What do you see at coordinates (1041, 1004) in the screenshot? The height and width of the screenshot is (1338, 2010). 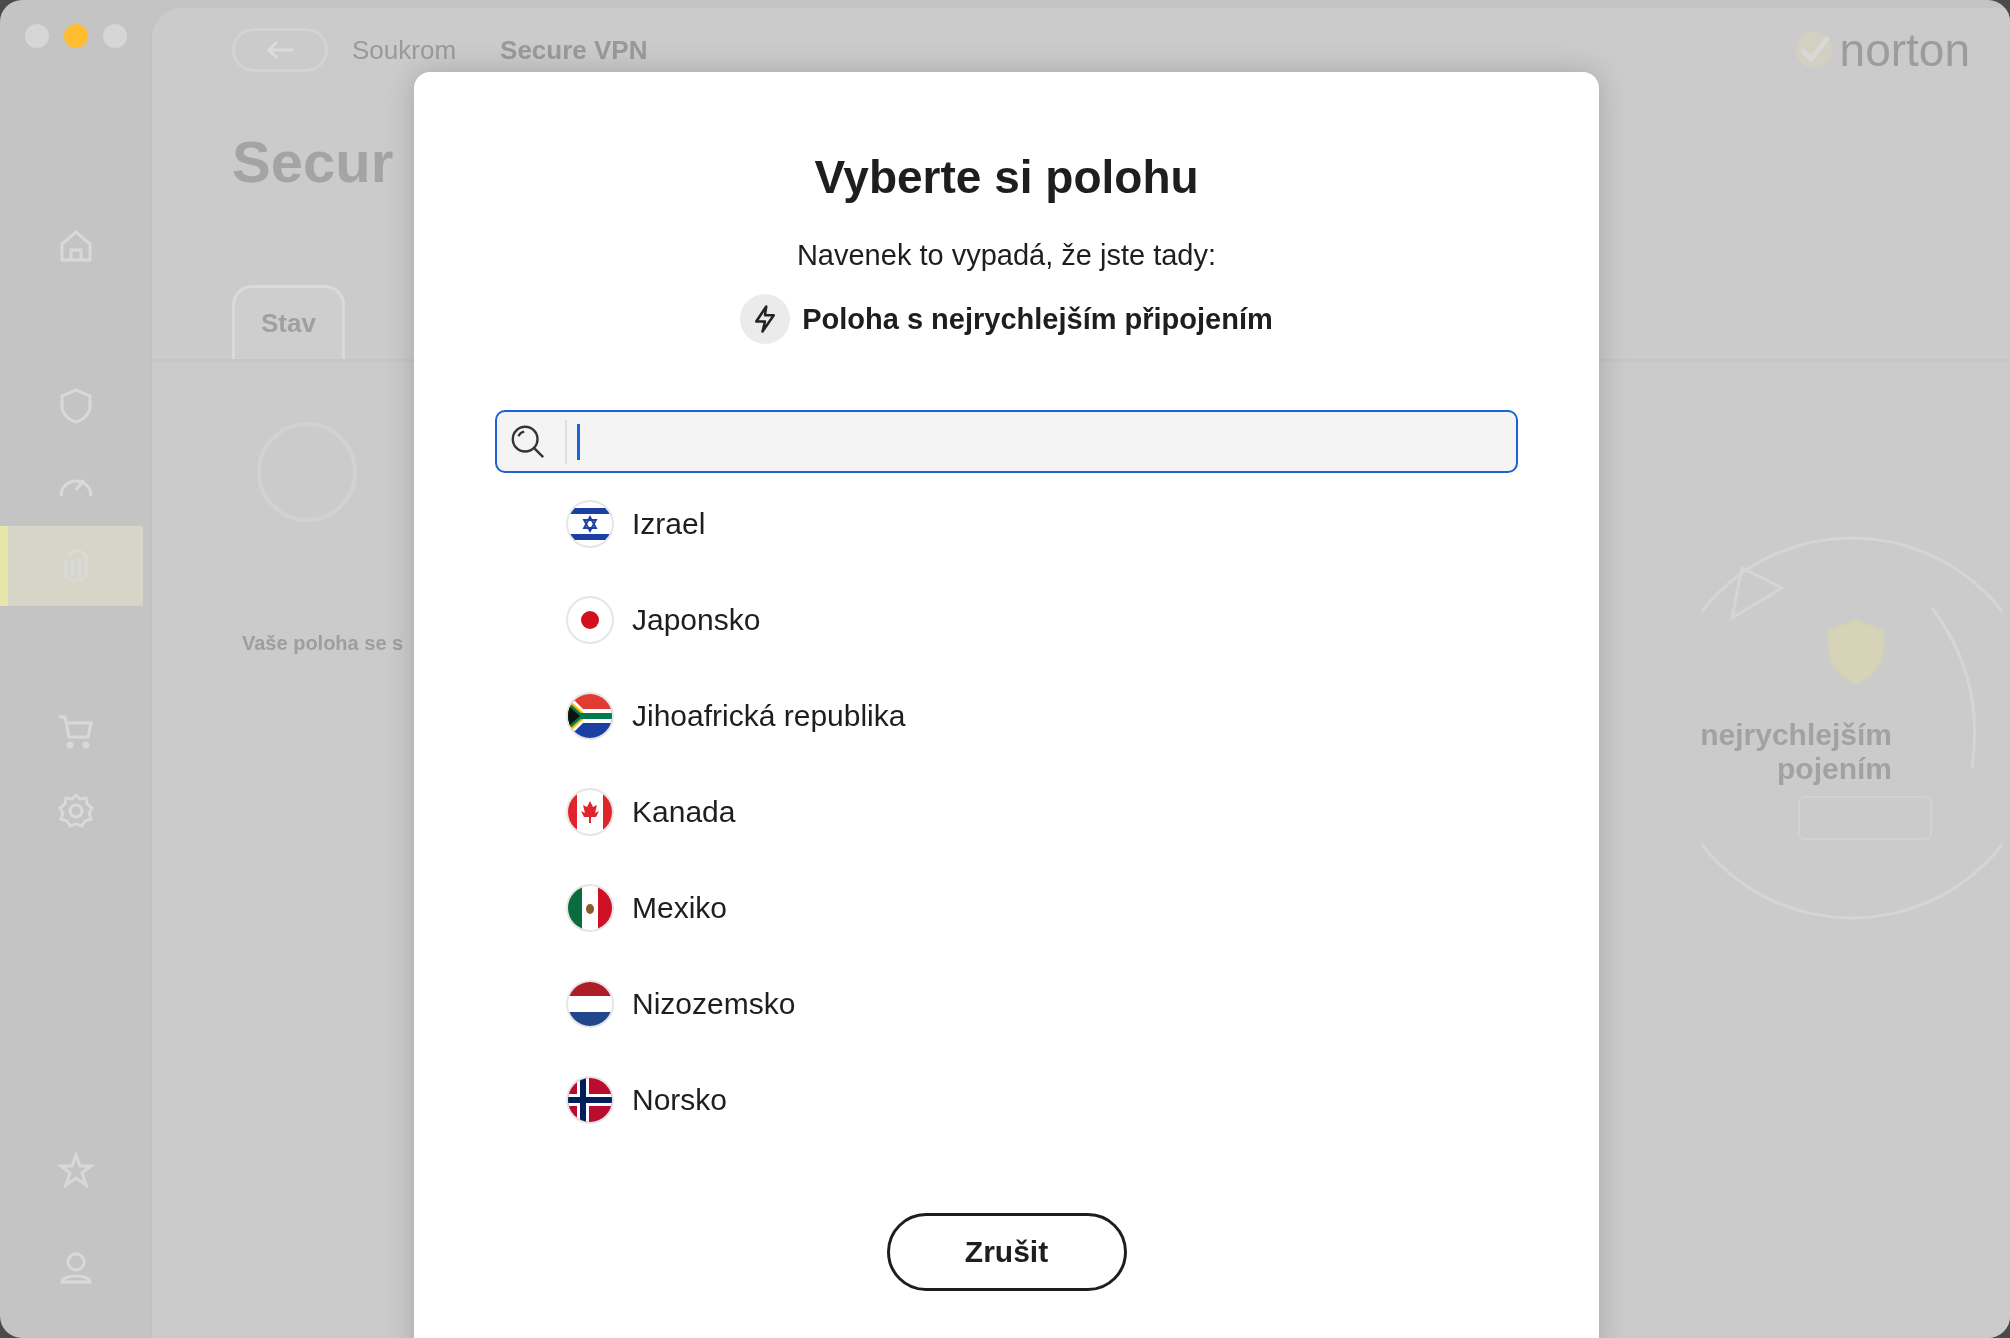 I see `location-item: Nizozemsko` at bounding box center [1041, 1004].